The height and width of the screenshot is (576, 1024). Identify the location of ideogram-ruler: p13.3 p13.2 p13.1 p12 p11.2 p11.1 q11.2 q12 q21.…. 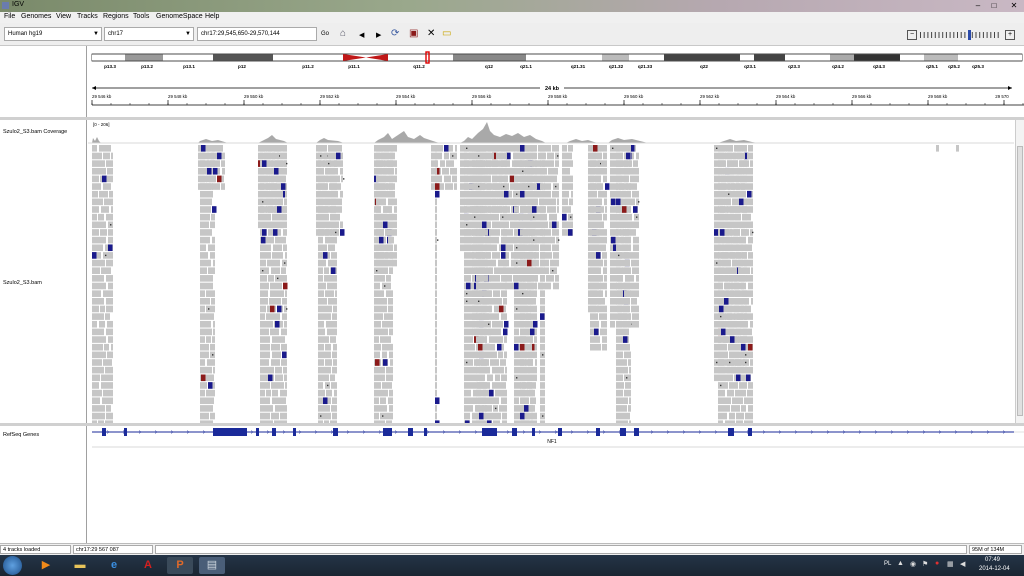
(556, 81).